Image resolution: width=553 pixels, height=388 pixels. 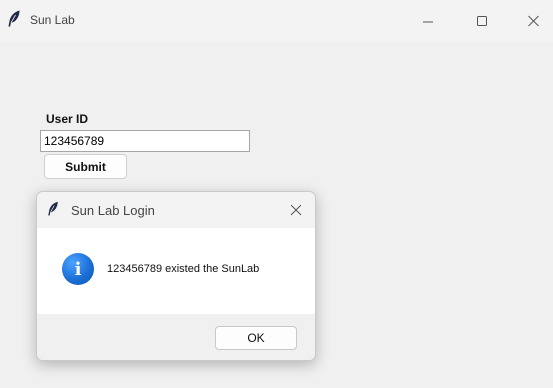 I want to click on submit-button: Submit, so click(x=85, y=166).